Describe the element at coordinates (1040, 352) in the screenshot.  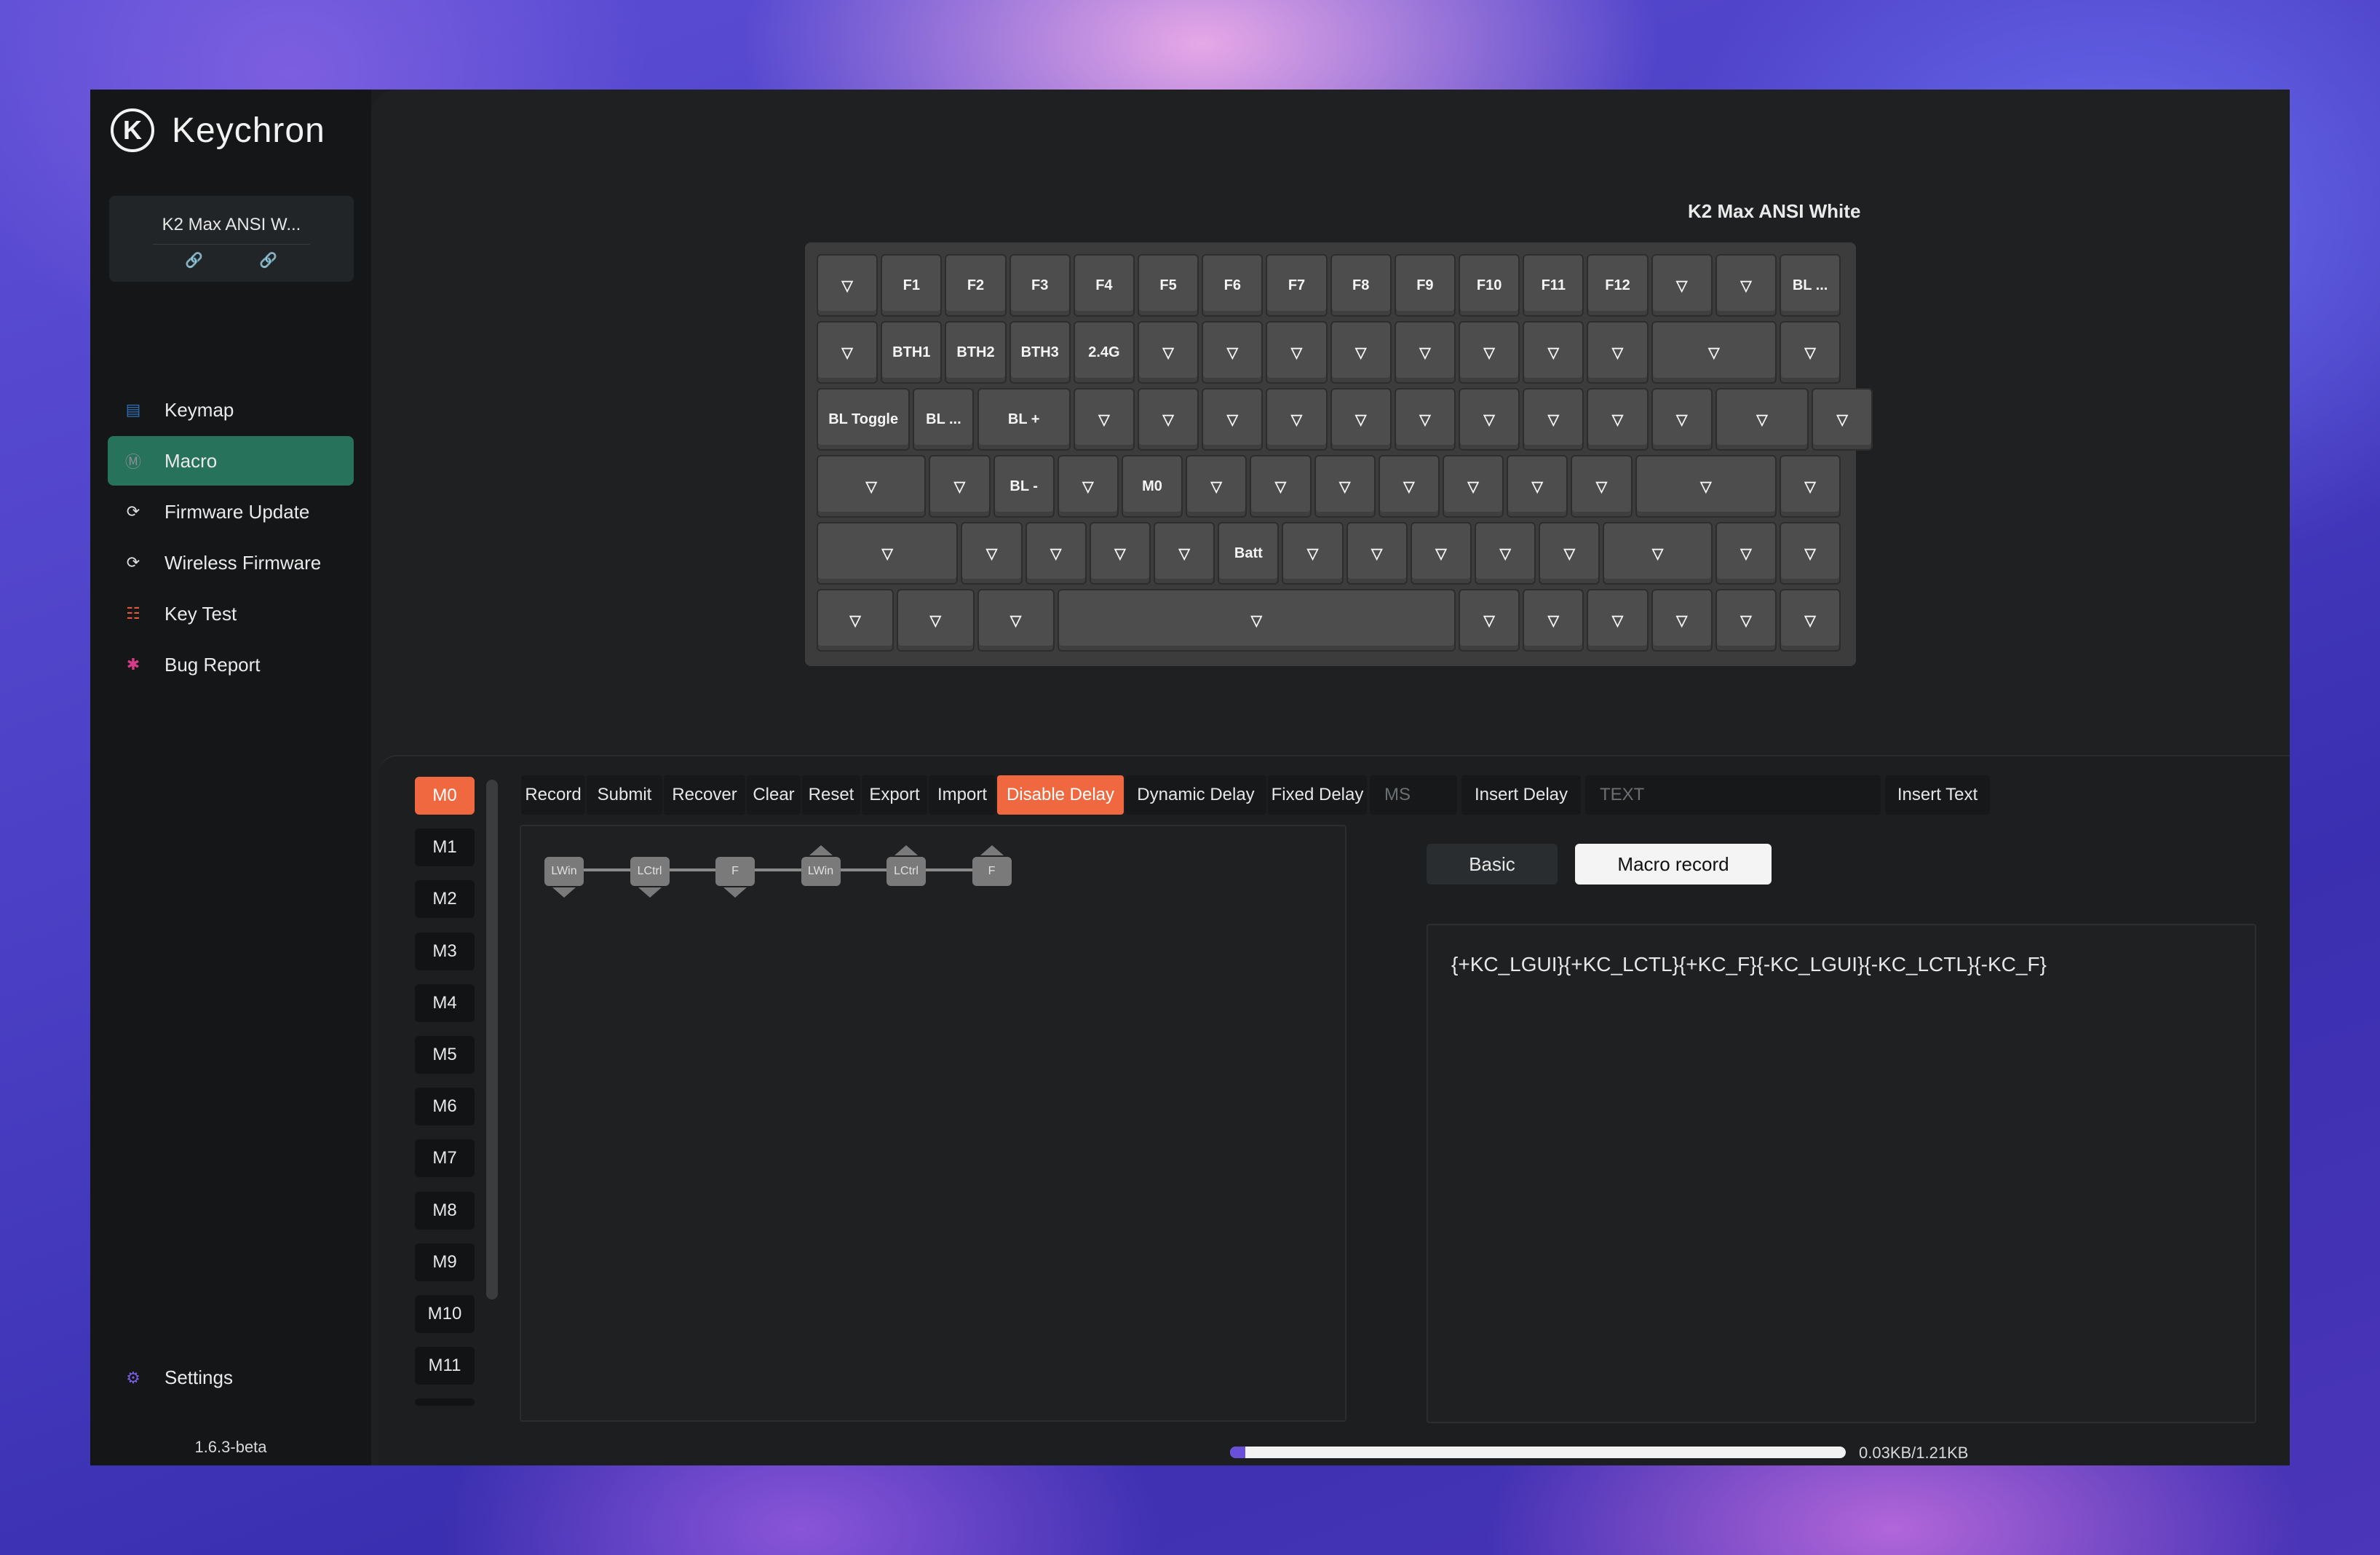
I see `key: BTH3` at that location.